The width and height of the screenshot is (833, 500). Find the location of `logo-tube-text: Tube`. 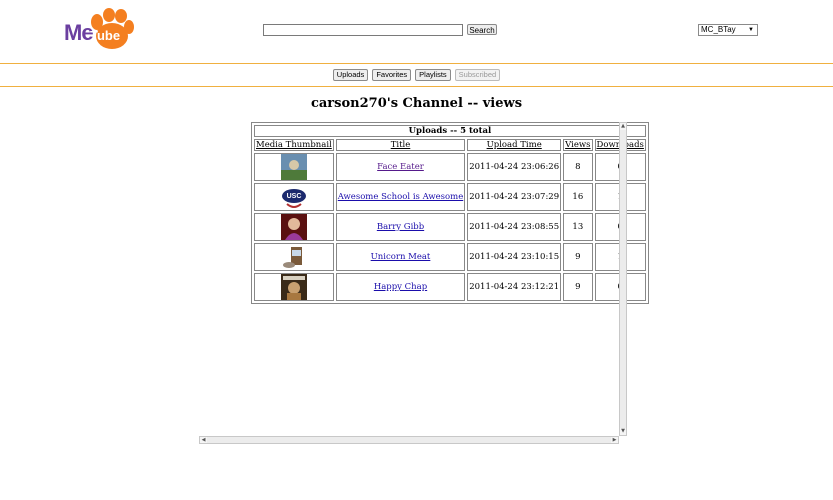

logo-tube-text: Tube is located at coordinates (105, 35).